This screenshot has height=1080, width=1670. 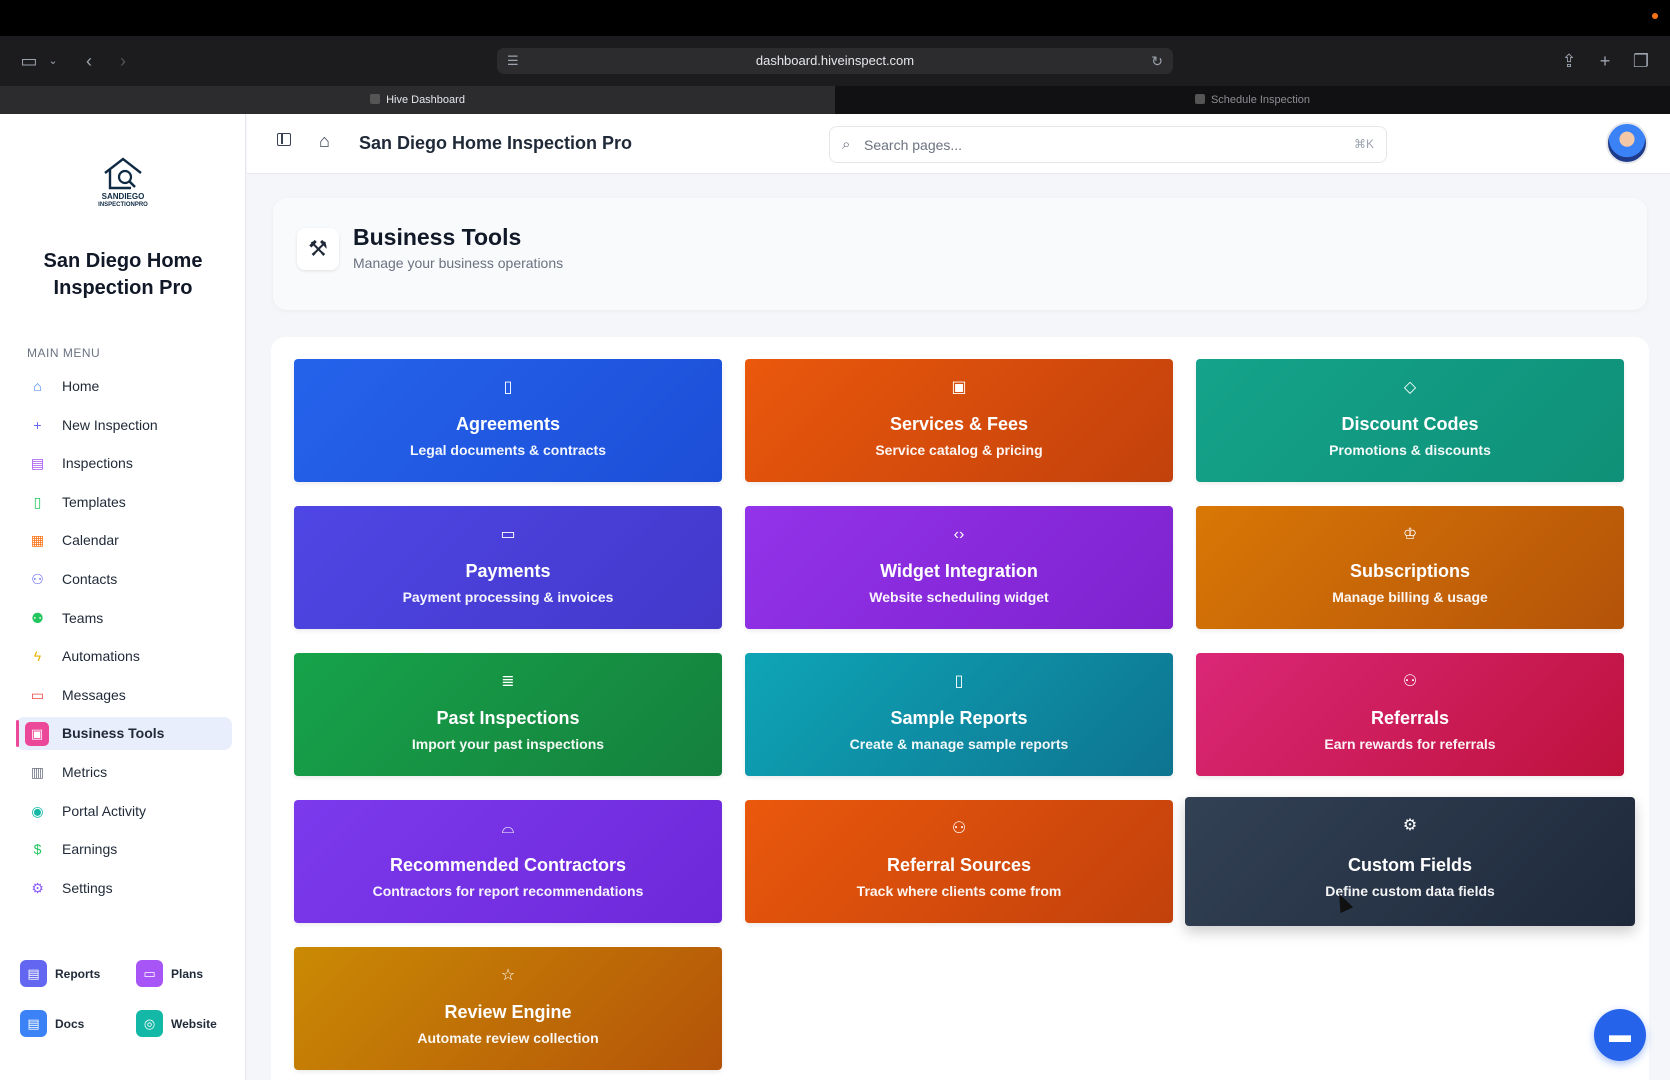 What do you see at coordinates (123, 61) in the screenshot?
I see `forward-icon: ›` at bounding box center [123, 61].